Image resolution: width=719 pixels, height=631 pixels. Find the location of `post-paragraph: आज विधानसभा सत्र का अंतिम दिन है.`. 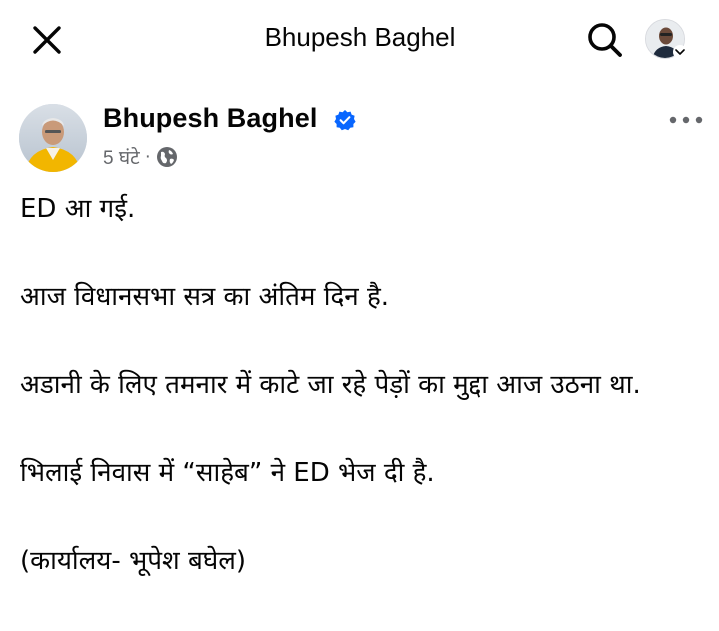

post-paragraph: आज विधानसभा सत्र का अंतिम दिन है. is located at coordinates (205, 297).